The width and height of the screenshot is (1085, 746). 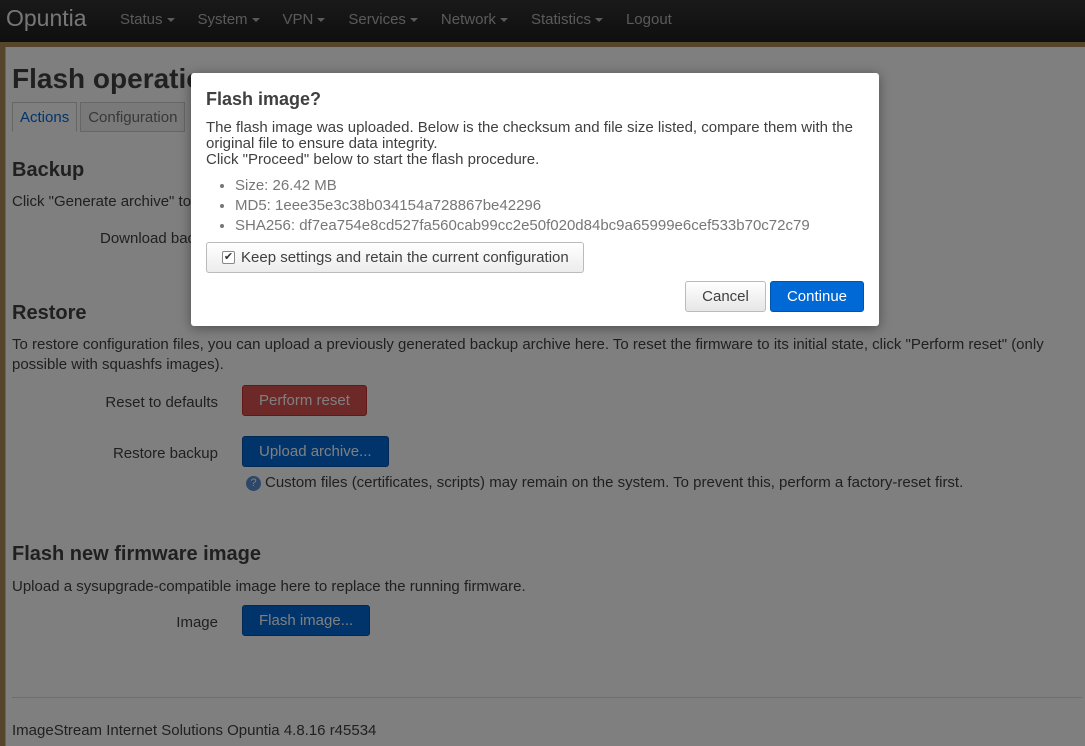 I want to click on image-md5: MD5: 1eee35e3c38b034154a728867be42296, so click(x=522, y=206).